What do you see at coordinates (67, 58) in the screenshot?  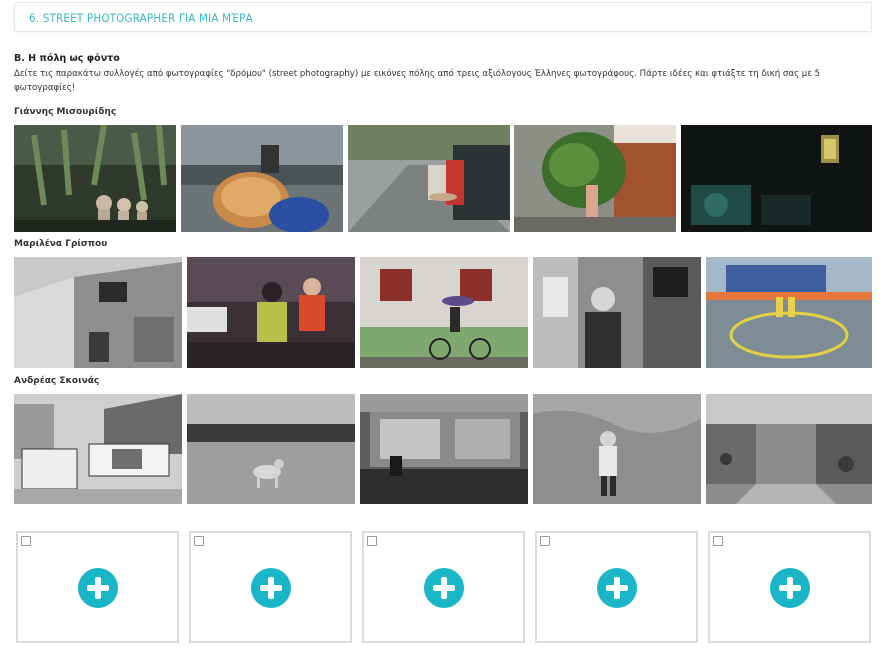 I see `section-heading: Β. Η πόλη ως φόντο` at bounding box center [67, 58].